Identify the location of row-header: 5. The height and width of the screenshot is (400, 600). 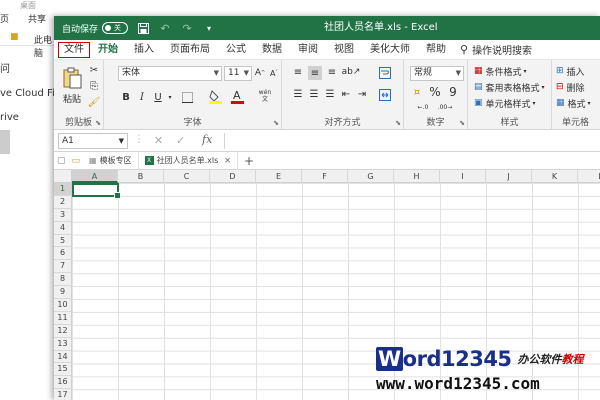
(63, 241).